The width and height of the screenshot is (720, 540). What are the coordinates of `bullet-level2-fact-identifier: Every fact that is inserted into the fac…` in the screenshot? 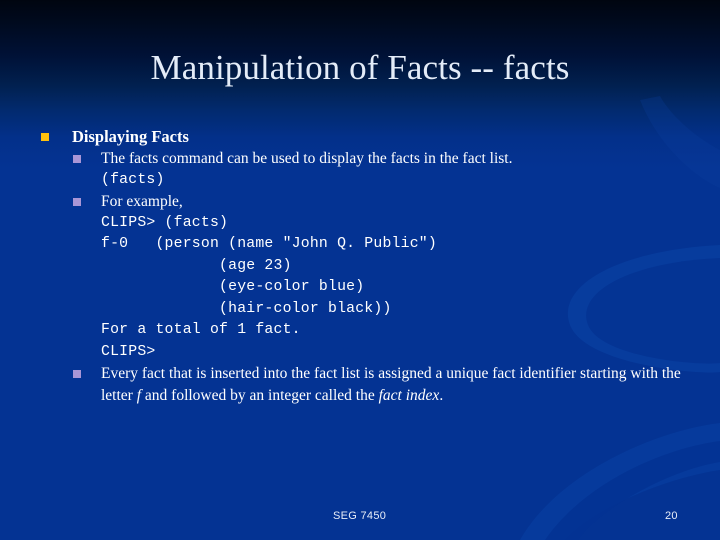 It's located at (363, 384).